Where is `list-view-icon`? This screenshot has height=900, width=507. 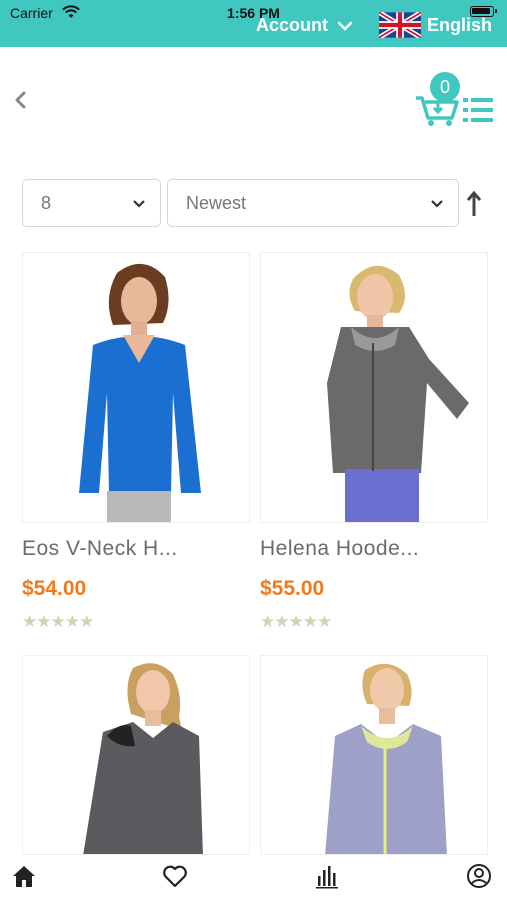
list-view-icon is located at coordinates (478, 110).